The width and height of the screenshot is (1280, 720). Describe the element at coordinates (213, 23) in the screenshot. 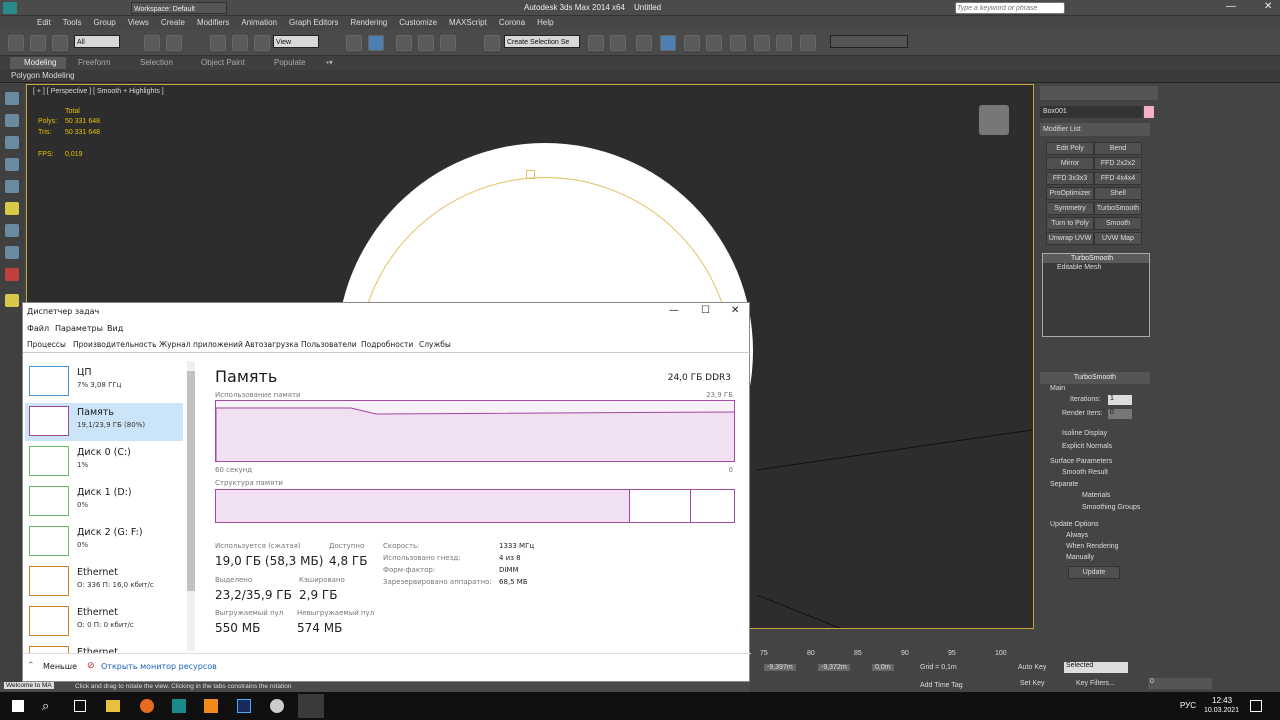

I see `menu-modifiers: Modifiers` at that location.